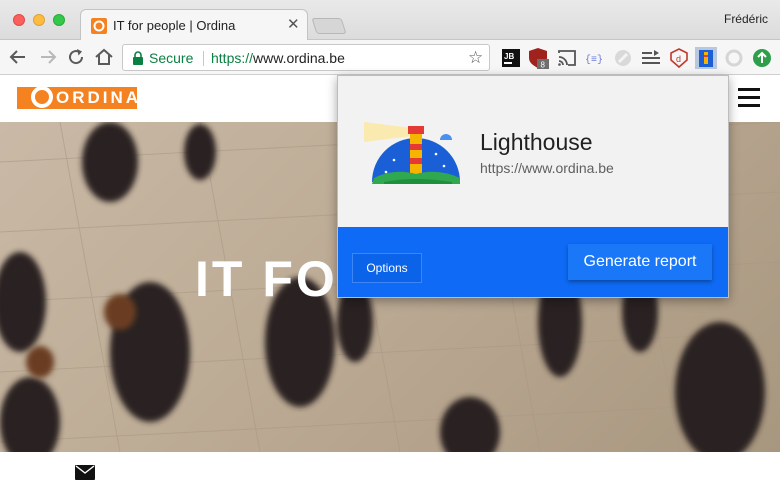 The image size is (780, 497). What do you see at coordinates (547, 168) in the screenshot?
I see `popup-url: https://www.ordina.be` at bounding box center [547, 168].